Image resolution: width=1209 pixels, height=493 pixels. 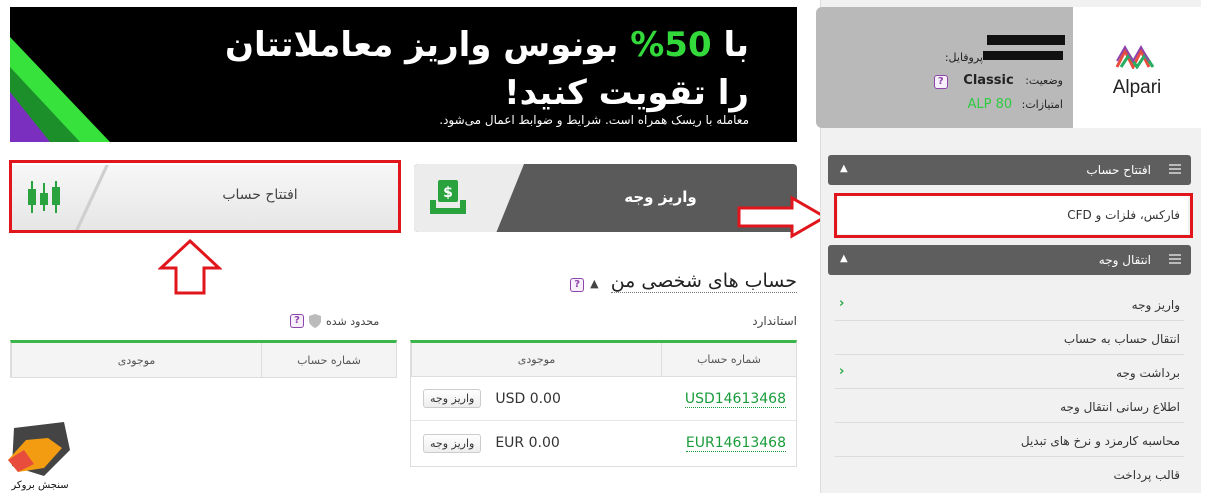 What do you see at coordinates (1118, 170) in the screenshot?
I see `accordion-title: افتتاح حساب` at bounding box center [1118, 170].